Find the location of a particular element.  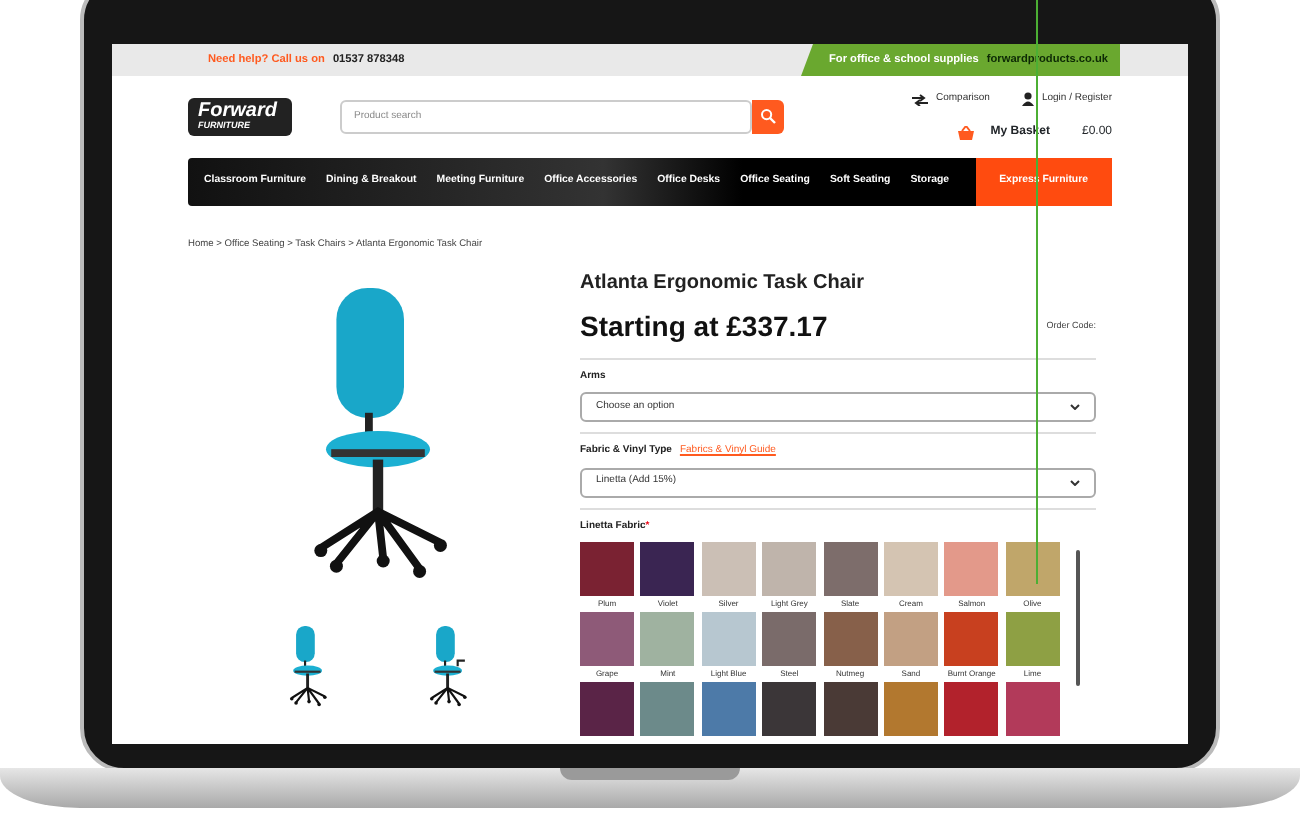

product-price: Starting at £337.17 is located at coordinates (704, 326).